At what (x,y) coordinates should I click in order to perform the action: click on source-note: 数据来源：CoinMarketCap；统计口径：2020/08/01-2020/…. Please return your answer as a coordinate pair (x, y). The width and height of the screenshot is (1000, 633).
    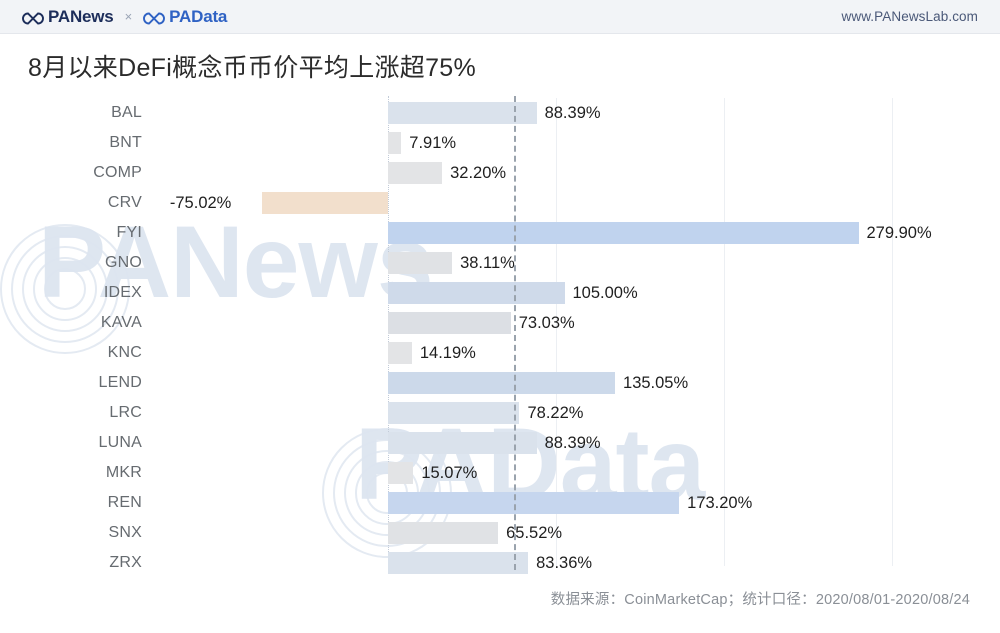
    Looking at the image, I should click on (760, 600).